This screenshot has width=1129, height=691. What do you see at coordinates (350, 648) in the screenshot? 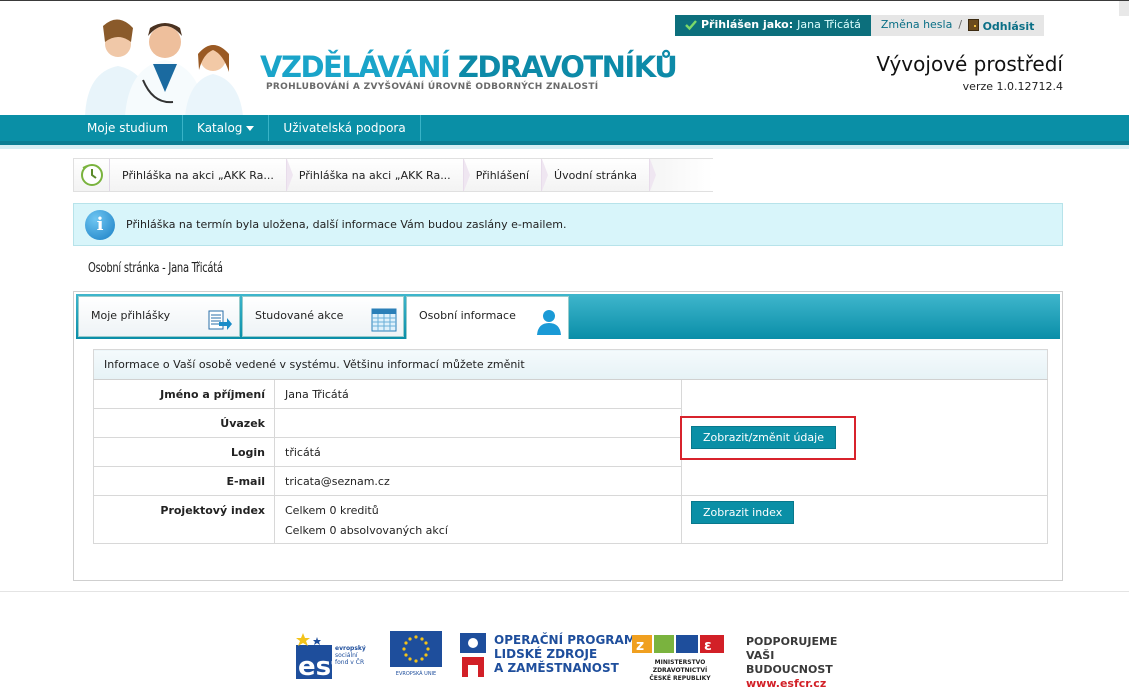
I see `esf-line: evropský` at bounding box center [350, 648].